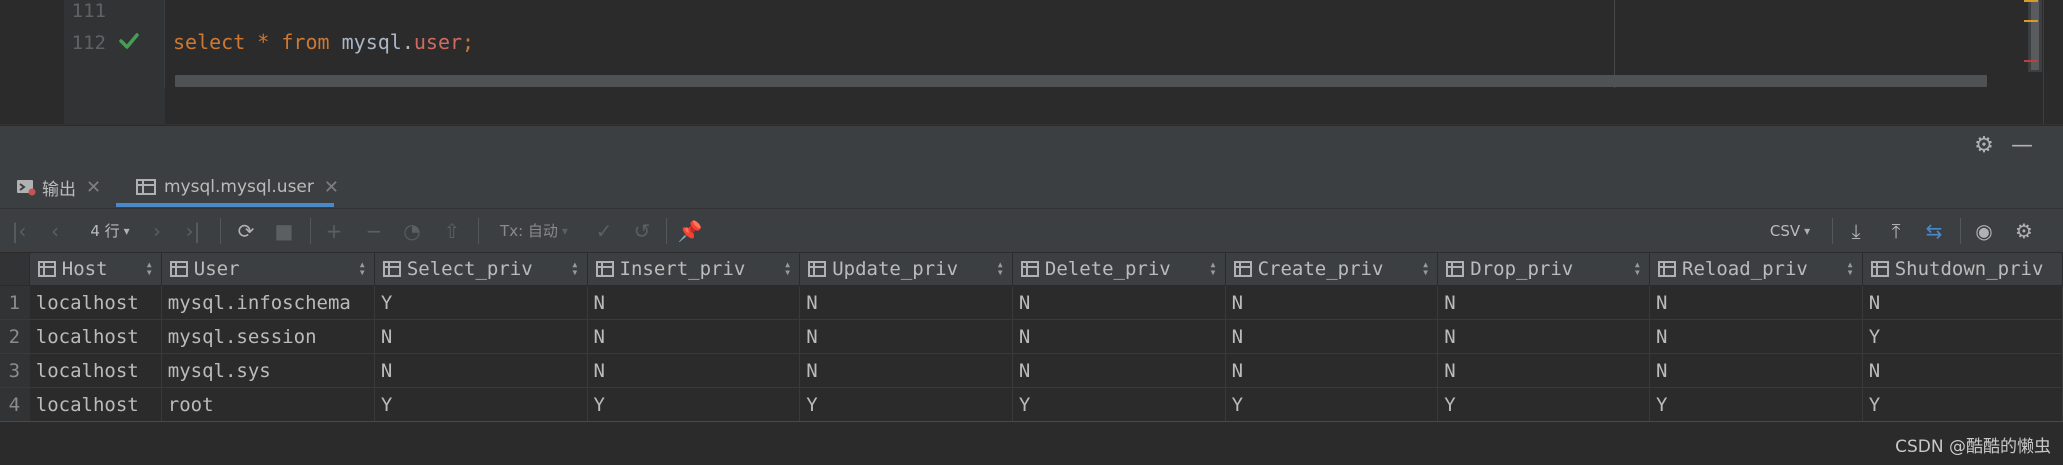 Image resolution: width=2063 pixels, height=465 pixels. I want to click on services-panel-header: ⚙ —, so click(1031, 146).